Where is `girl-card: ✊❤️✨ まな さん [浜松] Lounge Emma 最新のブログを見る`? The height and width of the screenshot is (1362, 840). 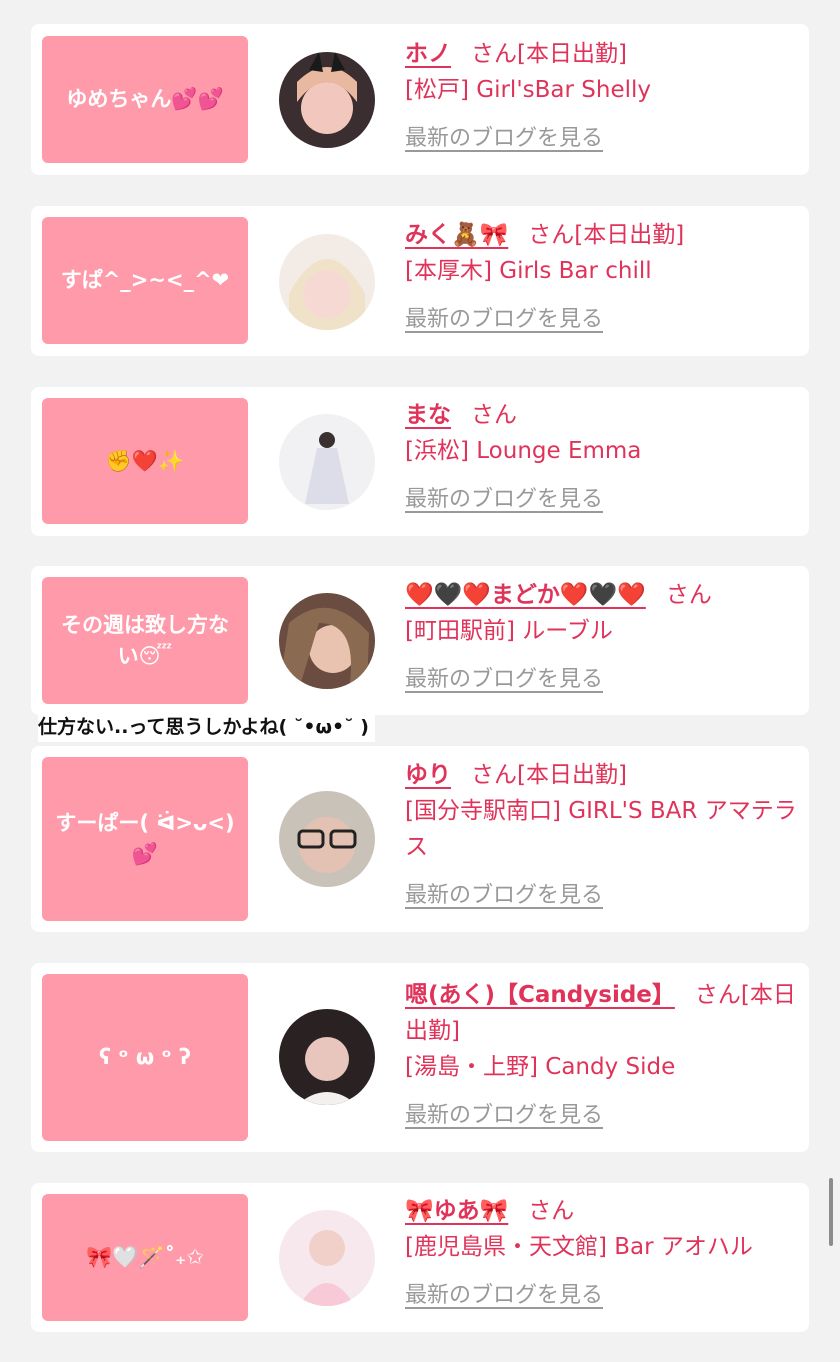
girl-card: ✊❤️✨ まな さん [浜松] Lounge Emma 最新のブログを見る is located at coordinates (420, 461).